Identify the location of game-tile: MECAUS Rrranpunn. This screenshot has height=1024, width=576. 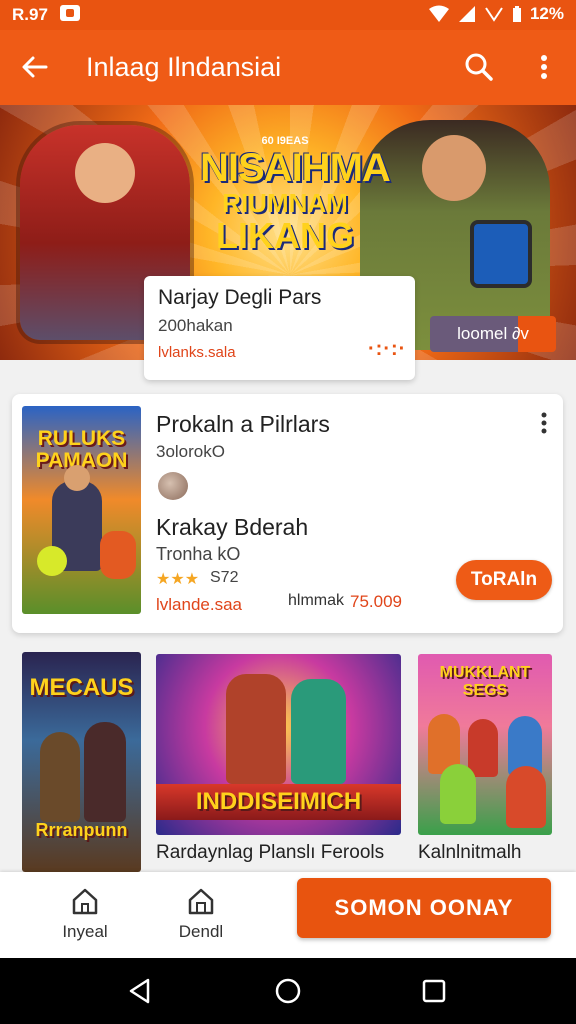
(81, 762).